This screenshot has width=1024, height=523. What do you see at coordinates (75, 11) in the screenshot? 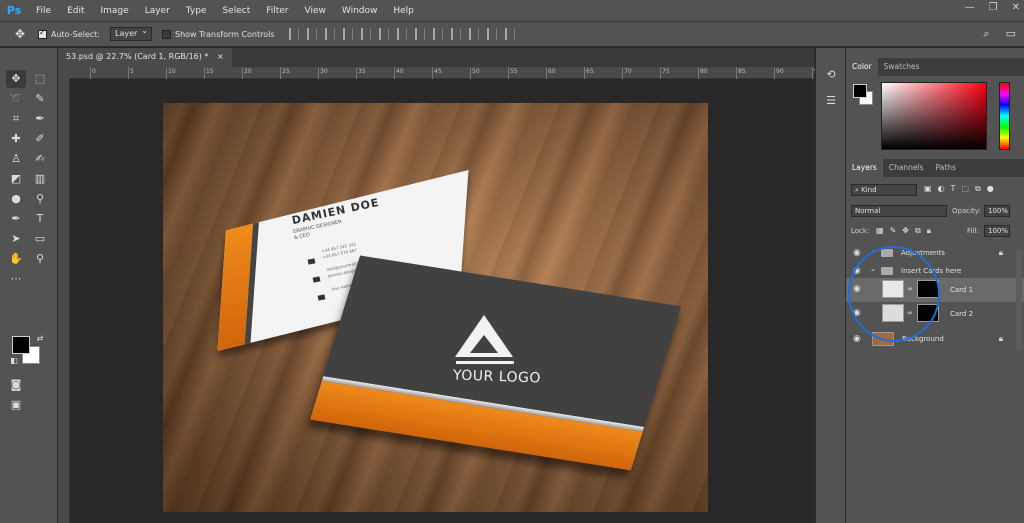
I see `menu-edit: Edit` at bounding box center [75, 11].